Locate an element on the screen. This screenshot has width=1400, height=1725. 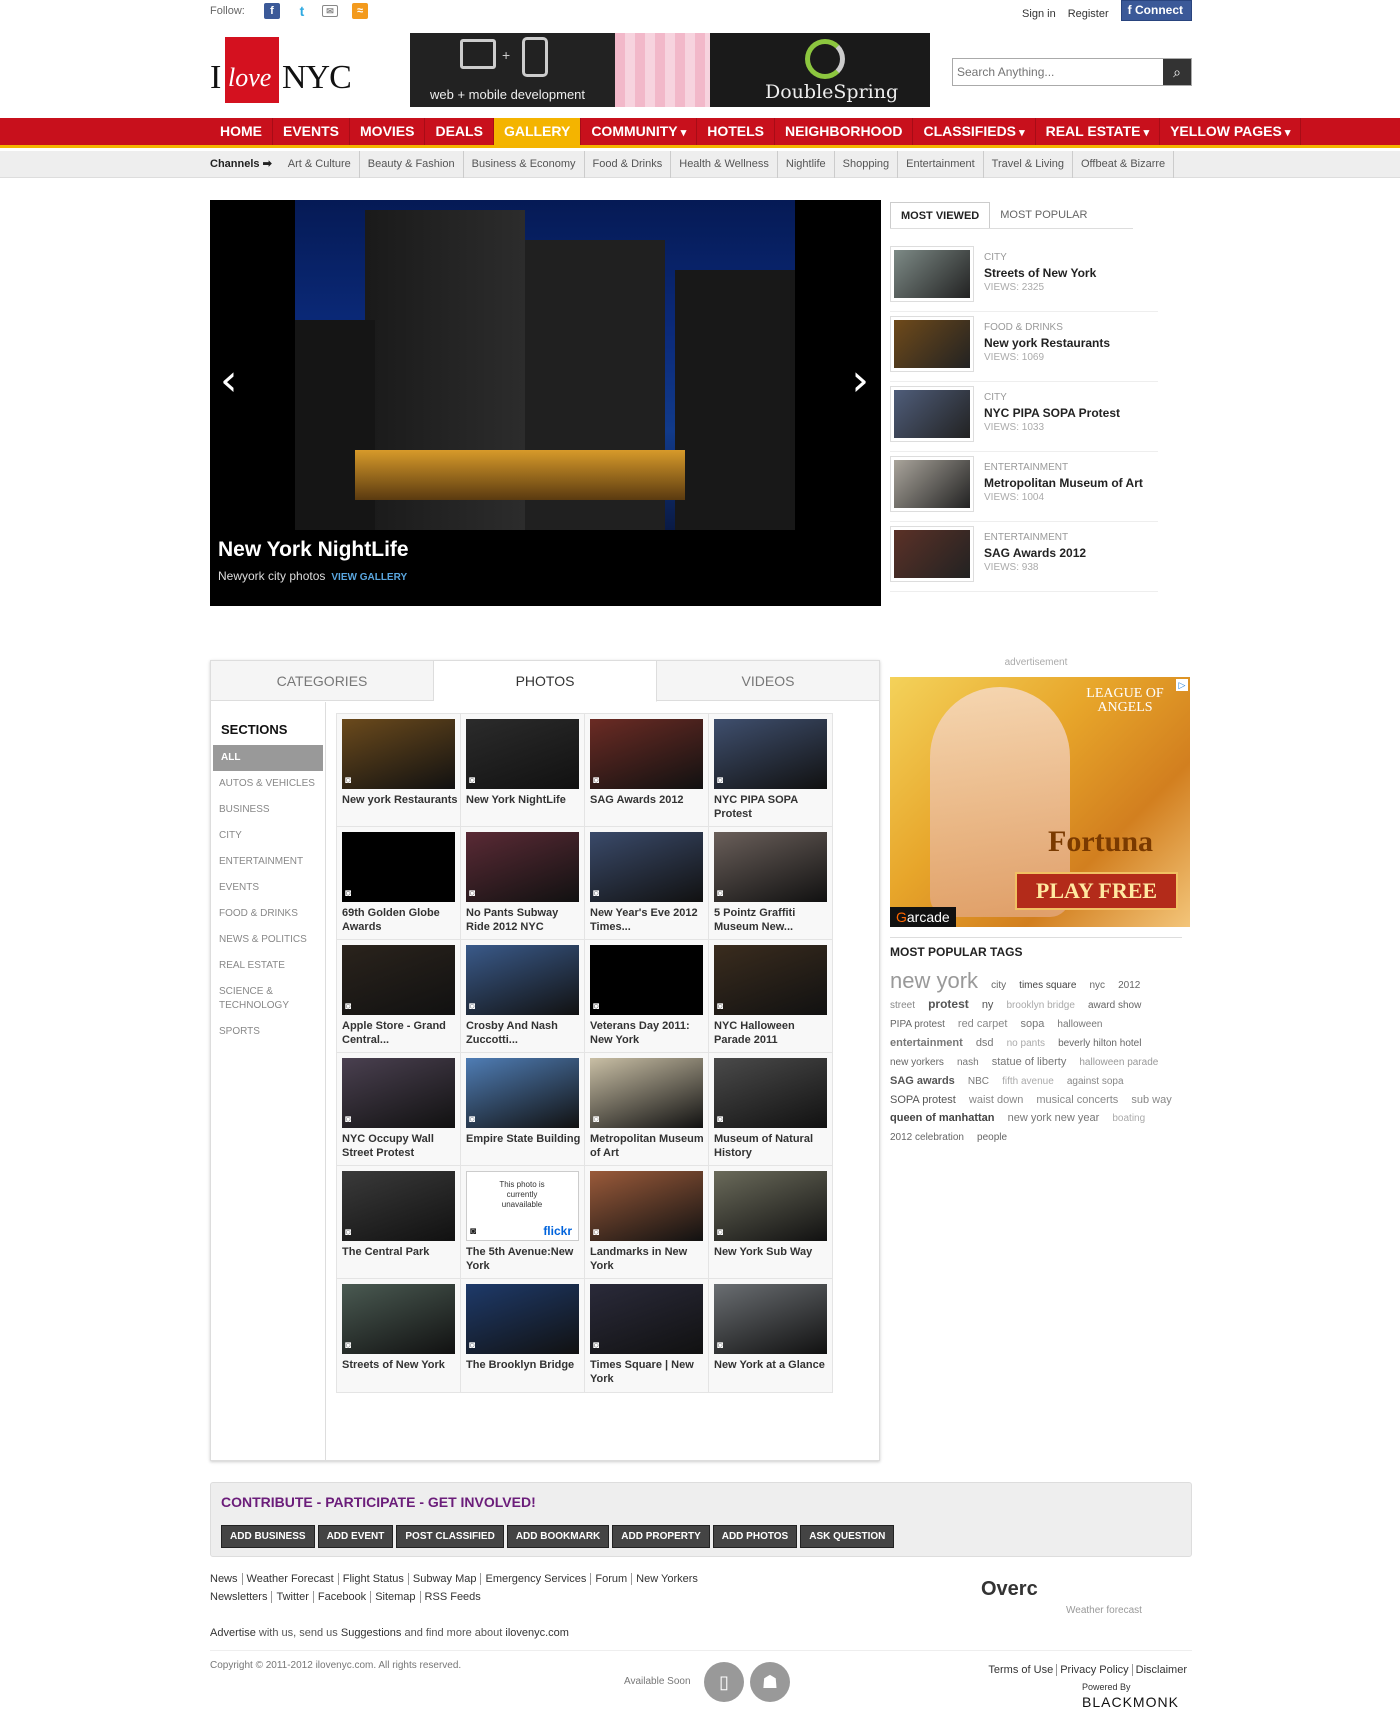
footer-link: New Yorkers is located at coordinates (667, 1579).